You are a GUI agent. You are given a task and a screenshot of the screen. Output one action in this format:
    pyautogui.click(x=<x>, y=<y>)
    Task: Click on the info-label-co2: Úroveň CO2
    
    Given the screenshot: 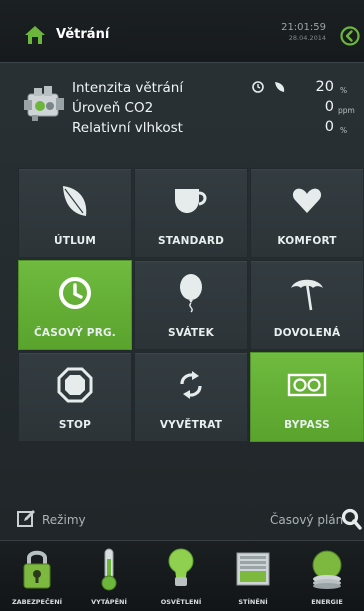 What is the action you would take?
    pyautogui.click(x=113, y=108)
    